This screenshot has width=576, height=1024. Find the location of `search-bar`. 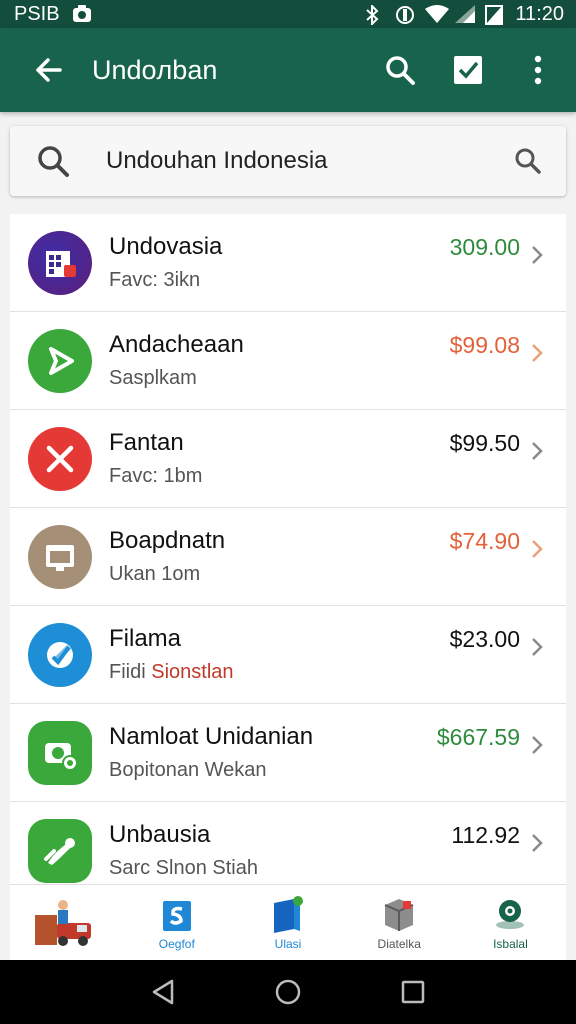

search-bar is located at coordinates (288, 161).